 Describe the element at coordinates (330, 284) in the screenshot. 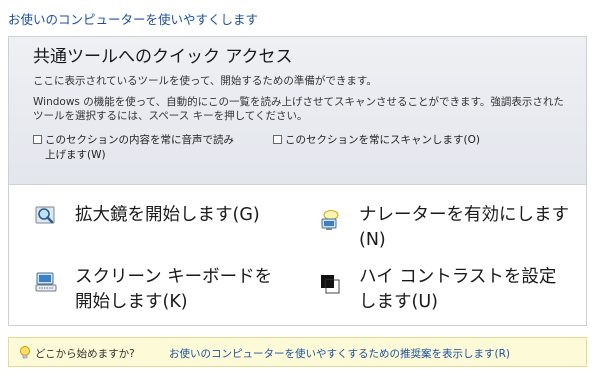

I see `contrast-icon` at that location.